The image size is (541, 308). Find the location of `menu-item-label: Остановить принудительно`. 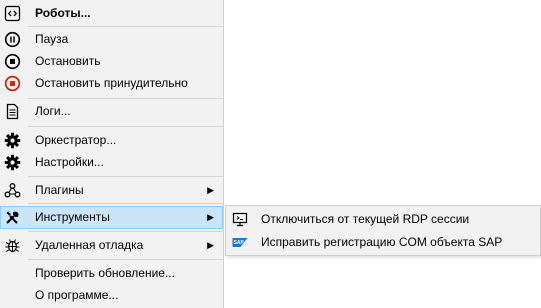

menu-item-label: Остановить принудительно is located at coordinates (111, 83).